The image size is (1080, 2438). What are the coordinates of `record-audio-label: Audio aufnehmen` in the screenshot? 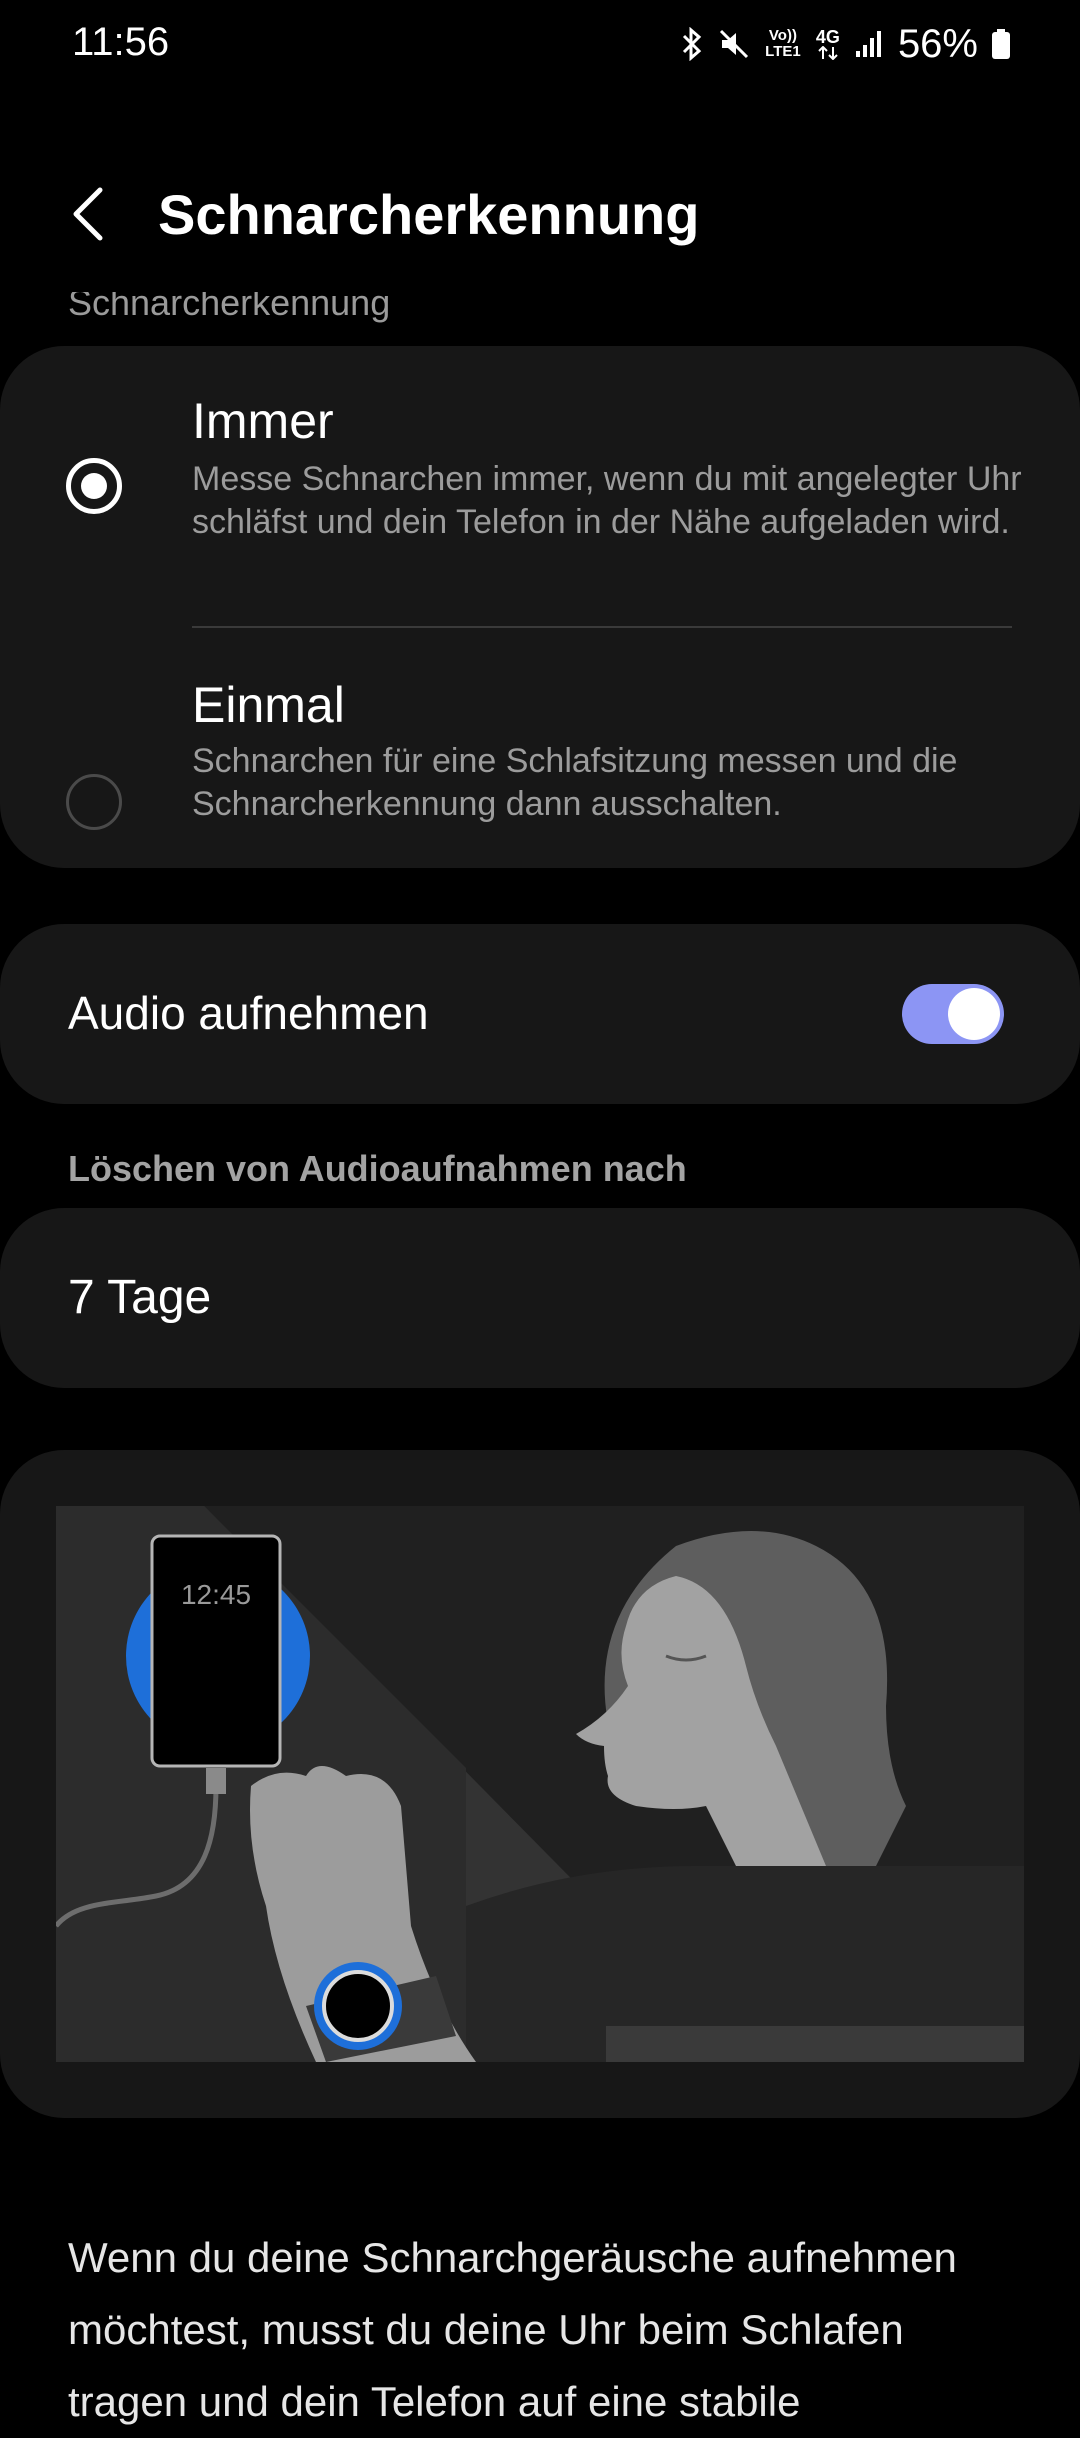 It's located at (248, 1013).